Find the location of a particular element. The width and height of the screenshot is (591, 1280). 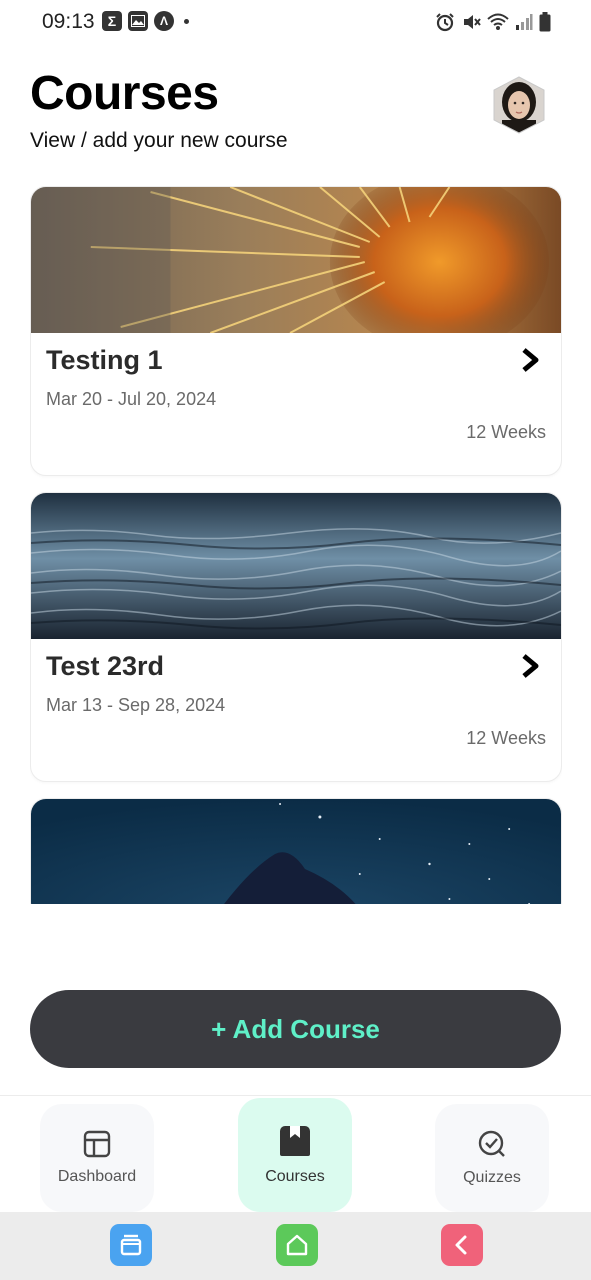

tab-courses: Courses is located at coordinates (295, 1155).